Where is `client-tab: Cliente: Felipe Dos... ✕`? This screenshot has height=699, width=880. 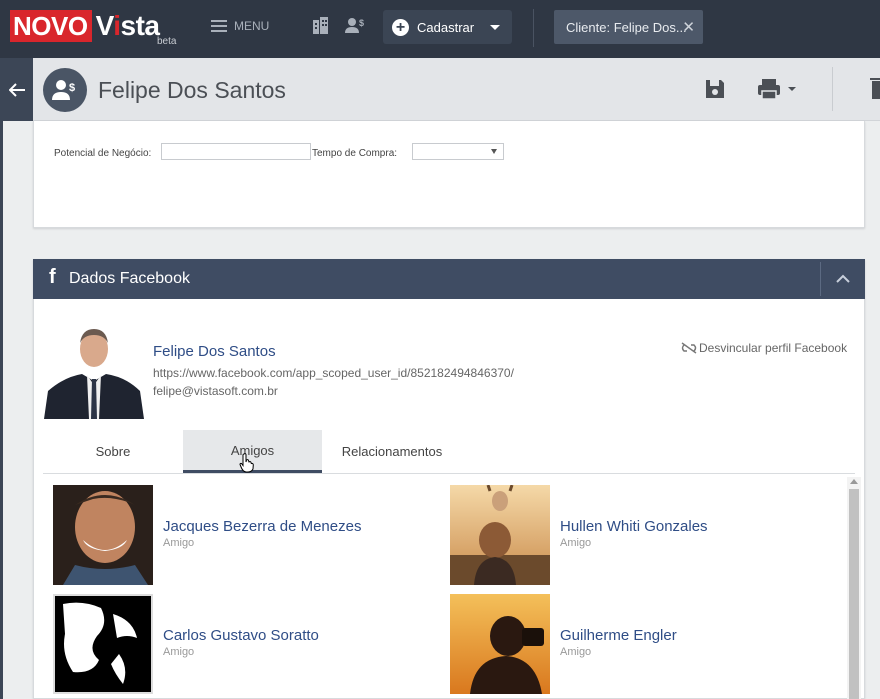 client-tab: Cliente: Felipe Dos... ✕ is located at coordinates (628, 27).